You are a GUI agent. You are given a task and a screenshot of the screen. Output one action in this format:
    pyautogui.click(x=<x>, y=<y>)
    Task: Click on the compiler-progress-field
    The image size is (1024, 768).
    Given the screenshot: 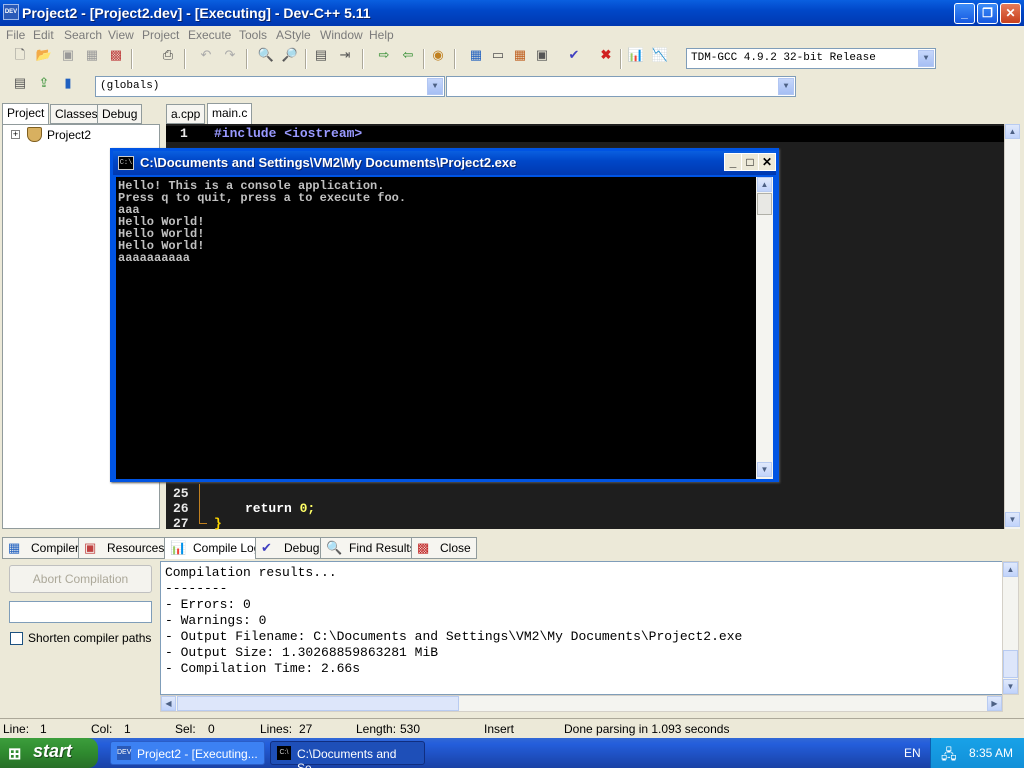 What is the action you would take?
    pyautogui.click(x=80, y=612)
    